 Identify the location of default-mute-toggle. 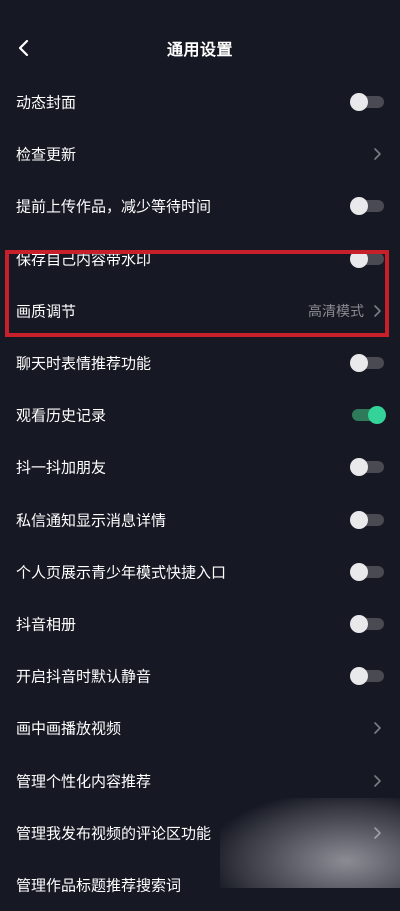
(367, 676).